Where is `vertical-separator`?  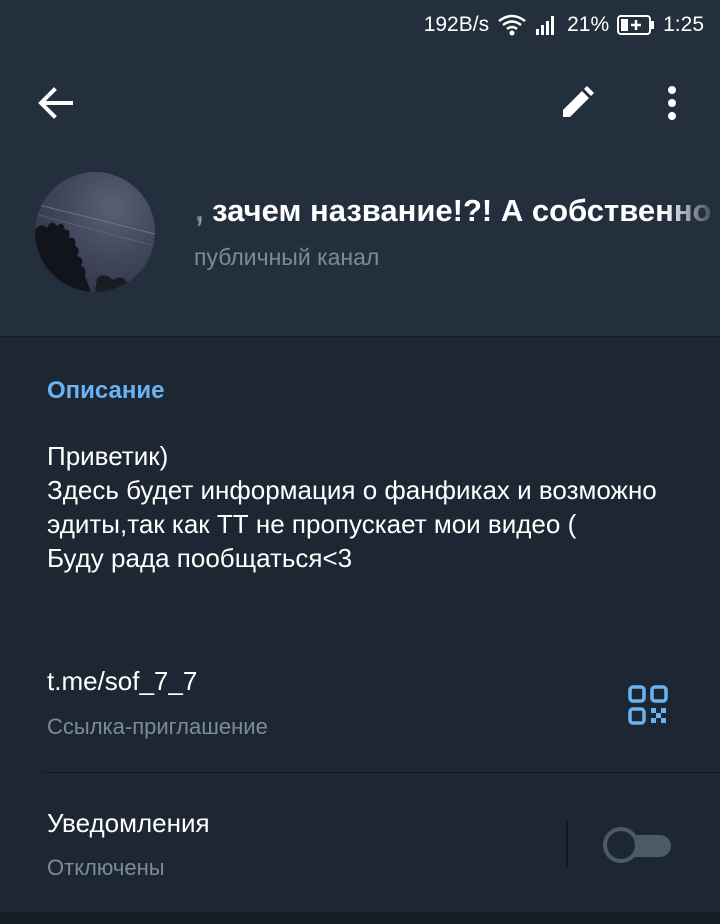 vertical-separator is located at coordinates (567, 844).